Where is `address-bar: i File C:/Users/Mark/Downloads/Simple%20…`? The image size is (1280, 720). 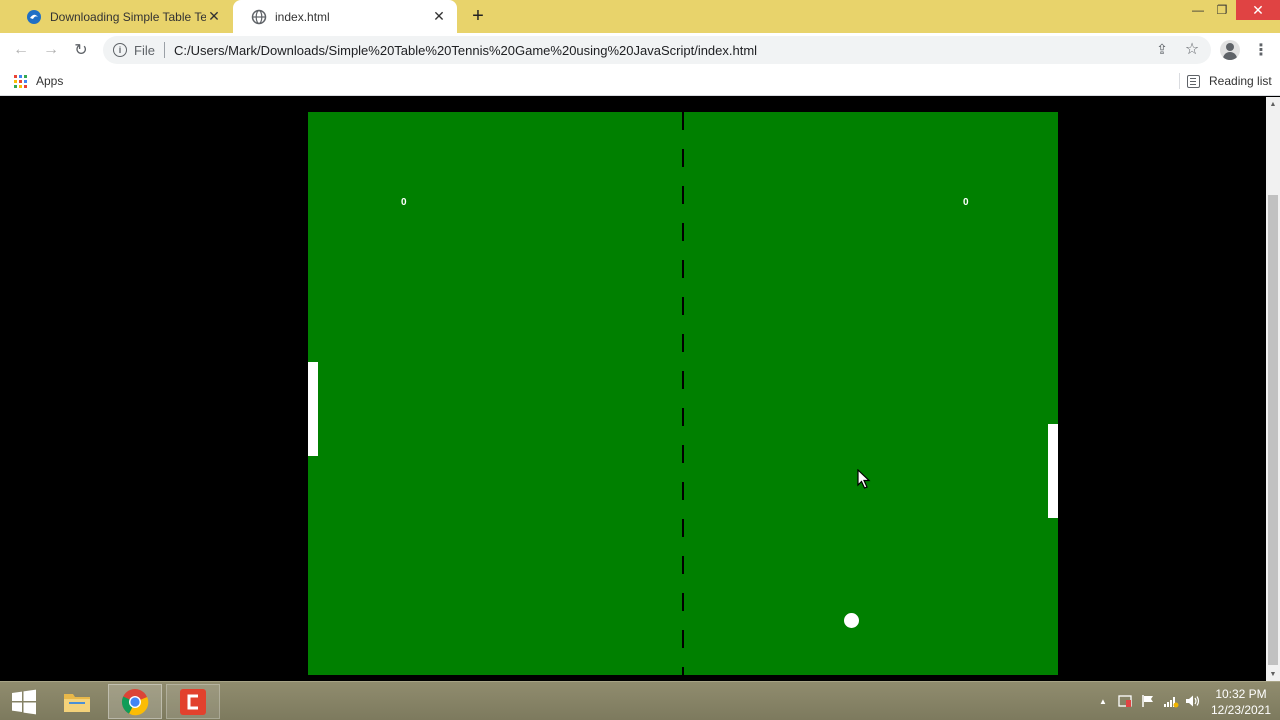
address-bar: i File C:/Users/Mark/Downloads/Simple%20… is located at coordinates (657, 50).